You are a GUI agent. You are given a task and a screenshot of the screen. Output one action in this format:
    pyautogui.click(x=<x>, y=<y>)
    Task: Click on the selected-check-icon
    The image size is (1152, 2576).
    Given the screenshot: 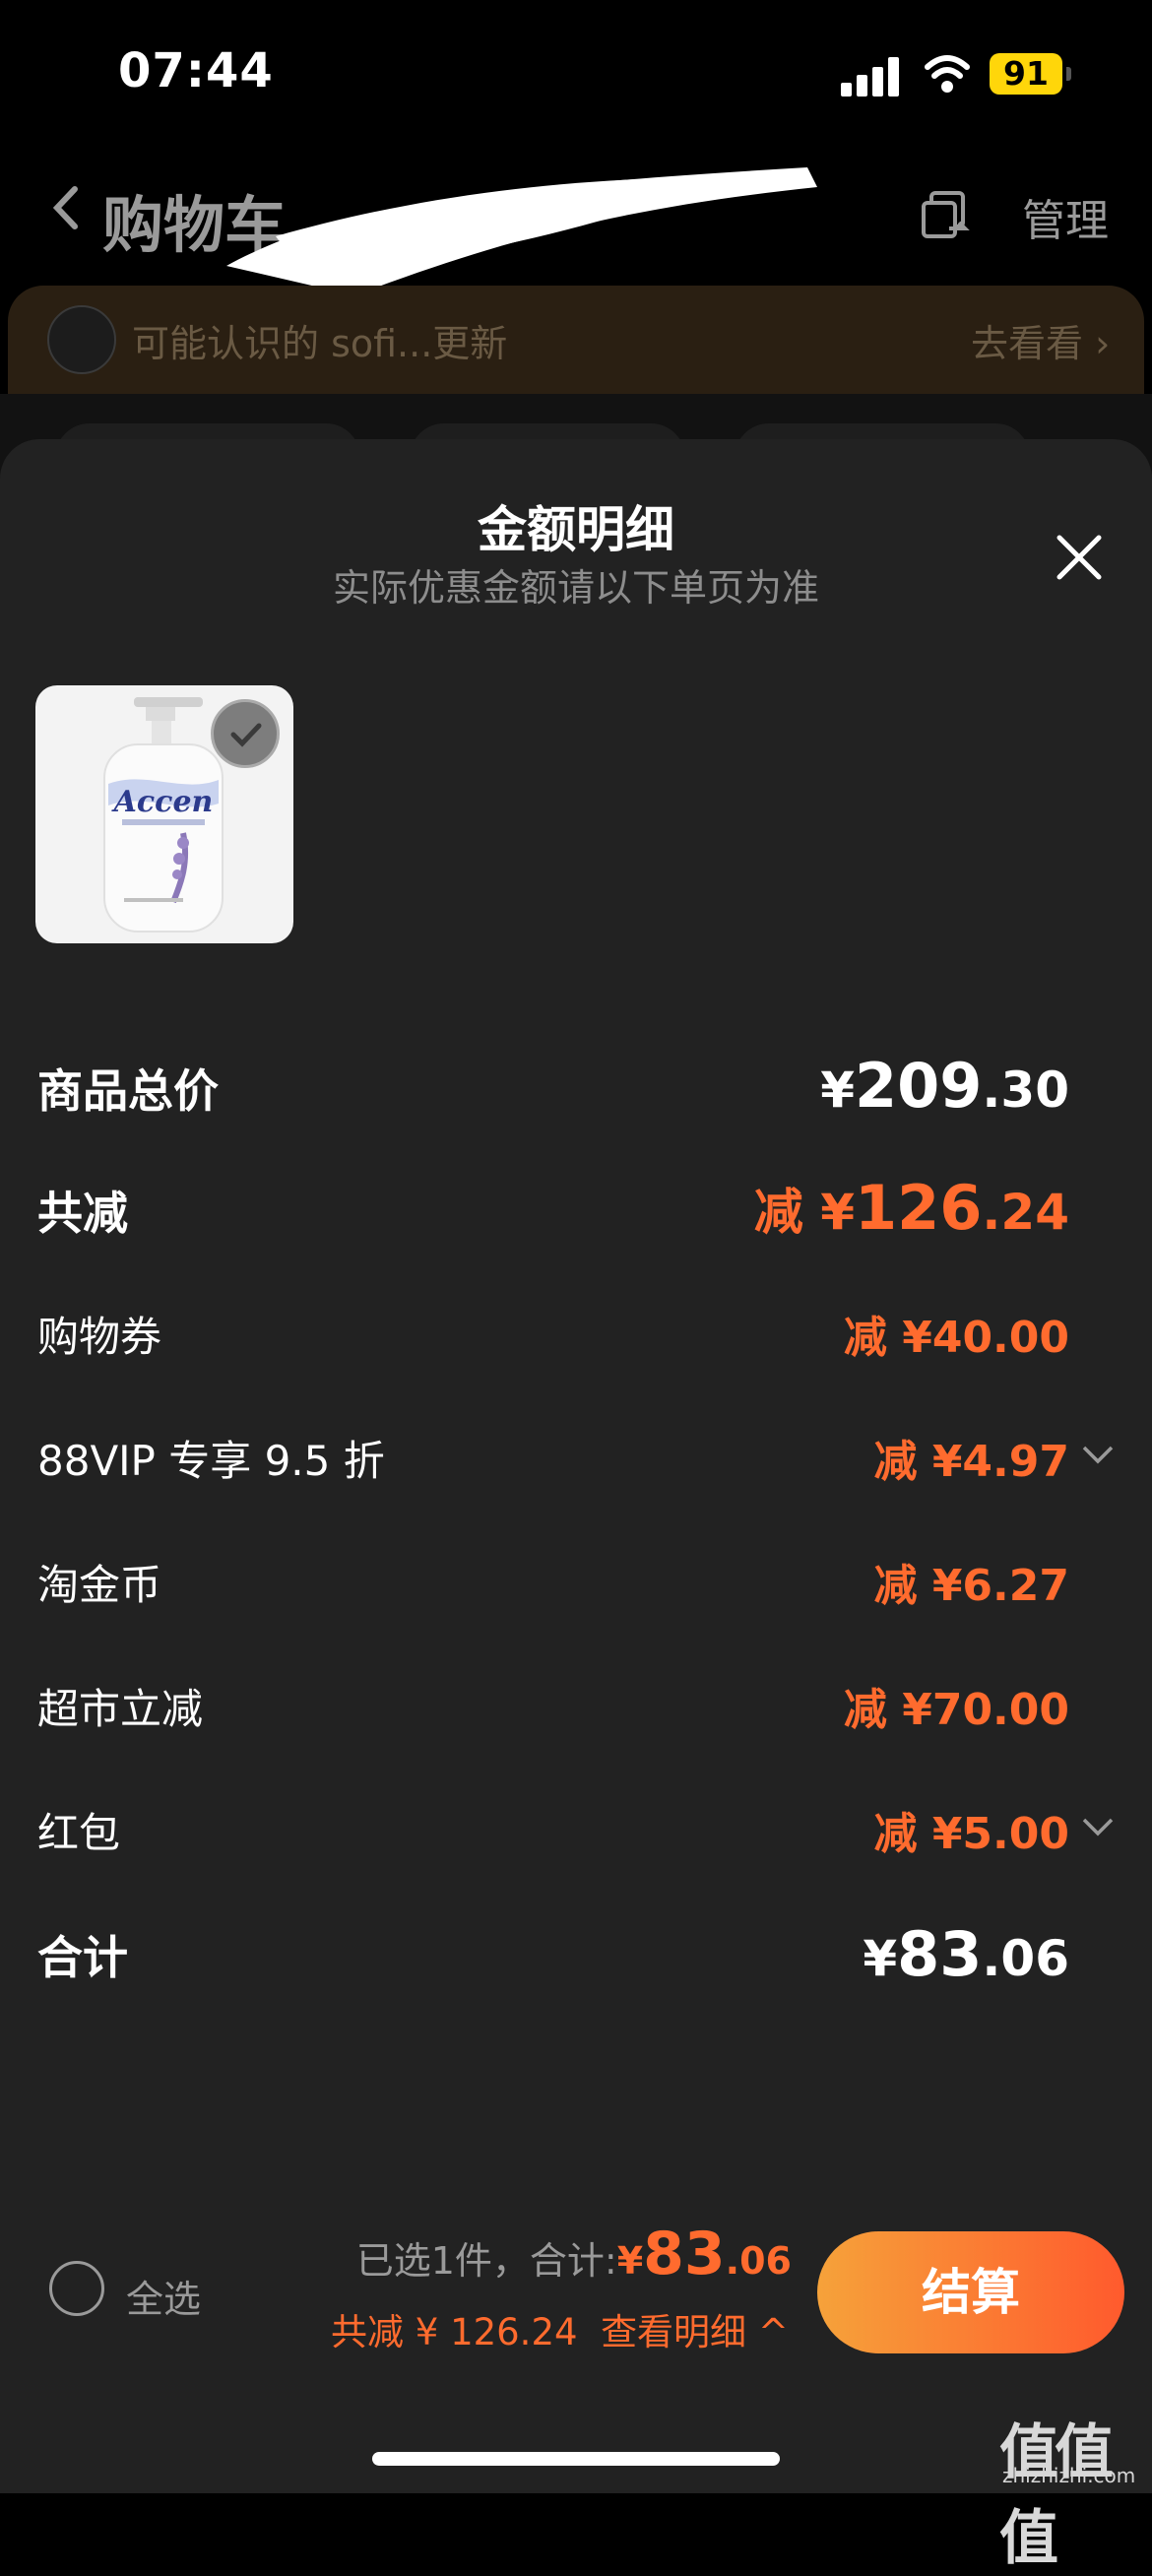 What is the action you would take?
    pyautogui.click(x=245, y=733)
    